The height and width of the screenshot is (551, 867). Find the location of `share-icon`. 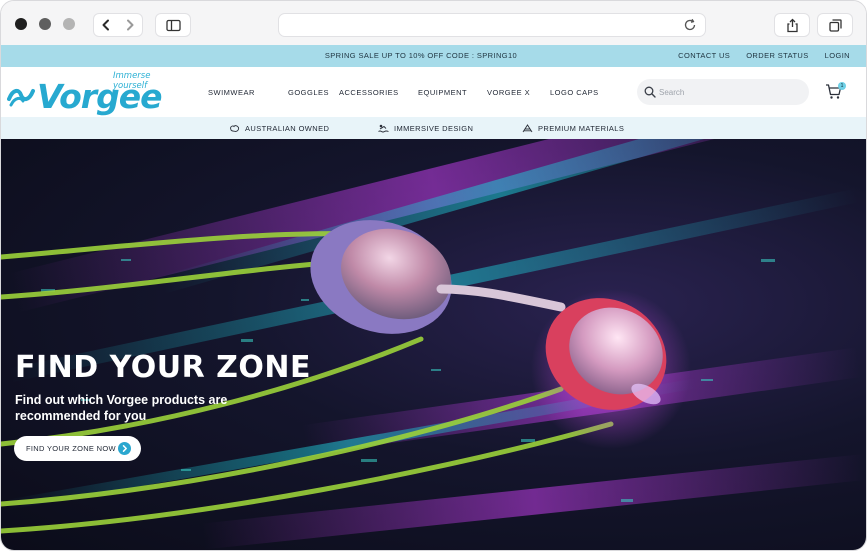

share-icon is located at coordinates (792, 25).